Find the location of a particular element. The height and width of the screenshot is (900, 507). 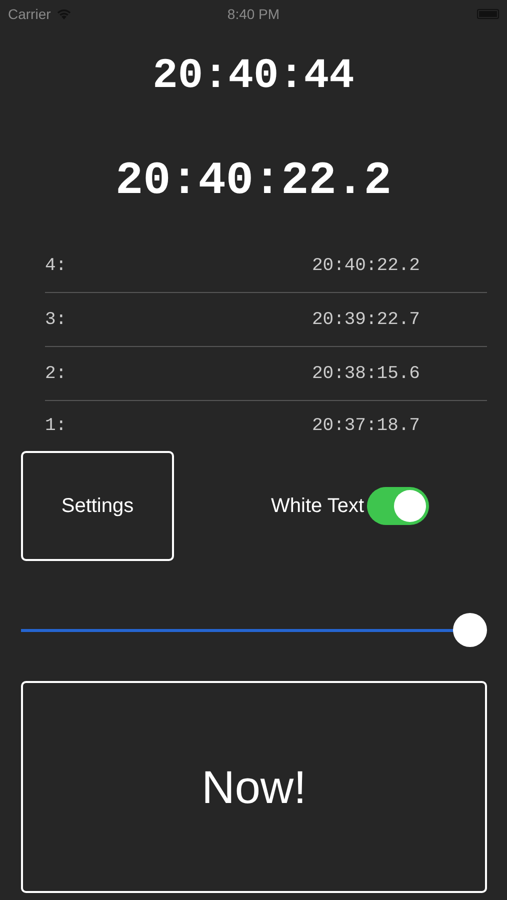

toggle-switch is located at coordinates (398, 506).